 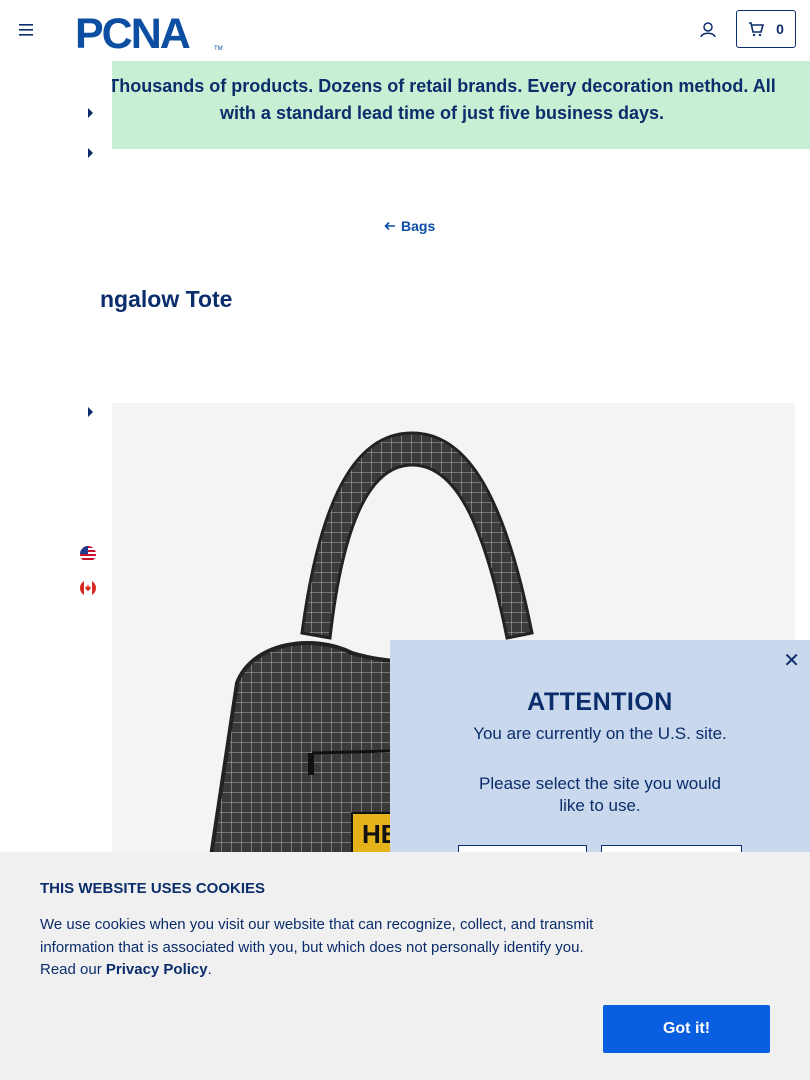 I want to click on account-icon, so click(x=708, y=30).